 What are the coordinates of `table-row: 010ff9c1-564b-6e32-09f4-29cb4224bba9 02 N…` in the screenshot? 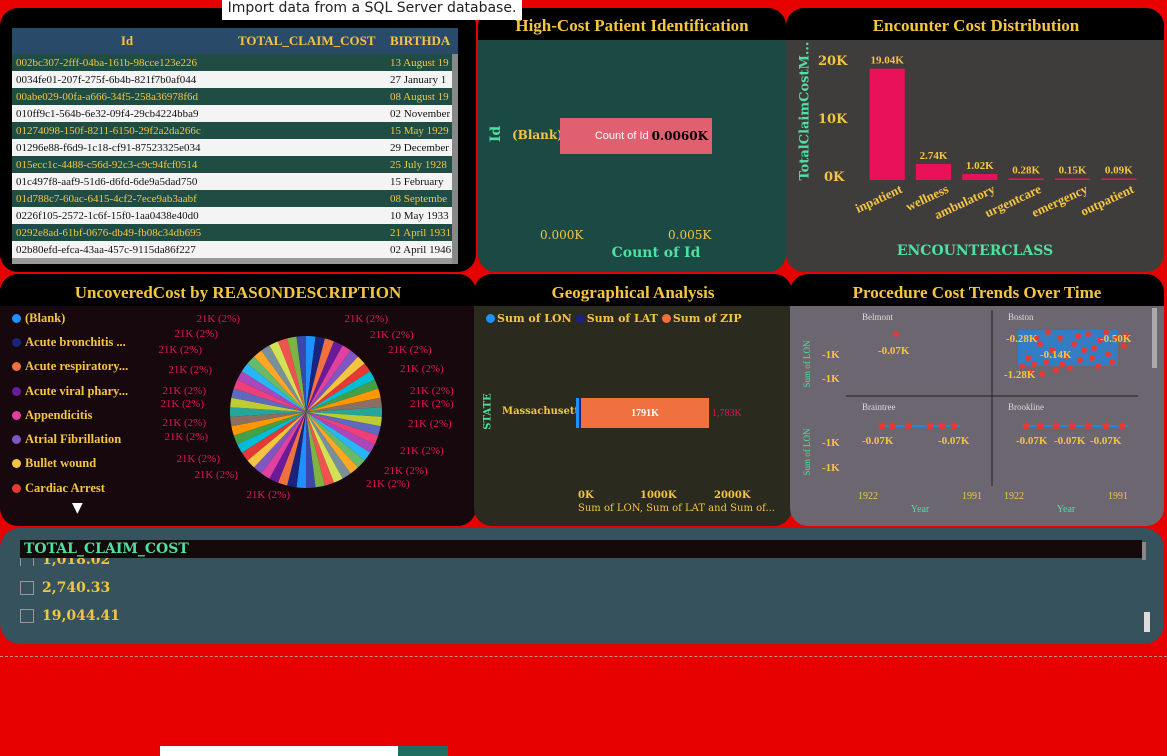 It's located at (235, 113).